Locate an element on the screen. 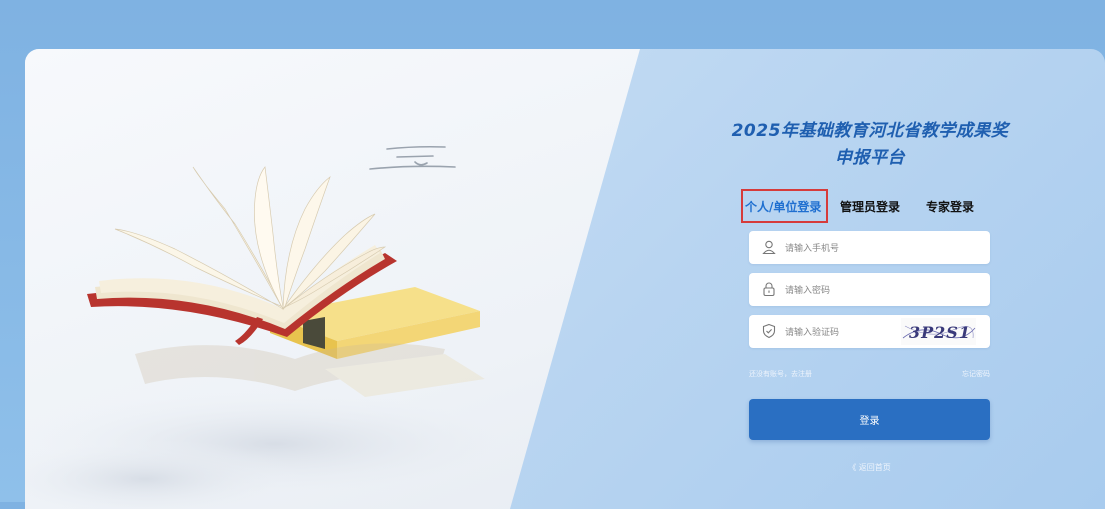  title-line-2: 申报平台 is located at coordinates (870, 158).